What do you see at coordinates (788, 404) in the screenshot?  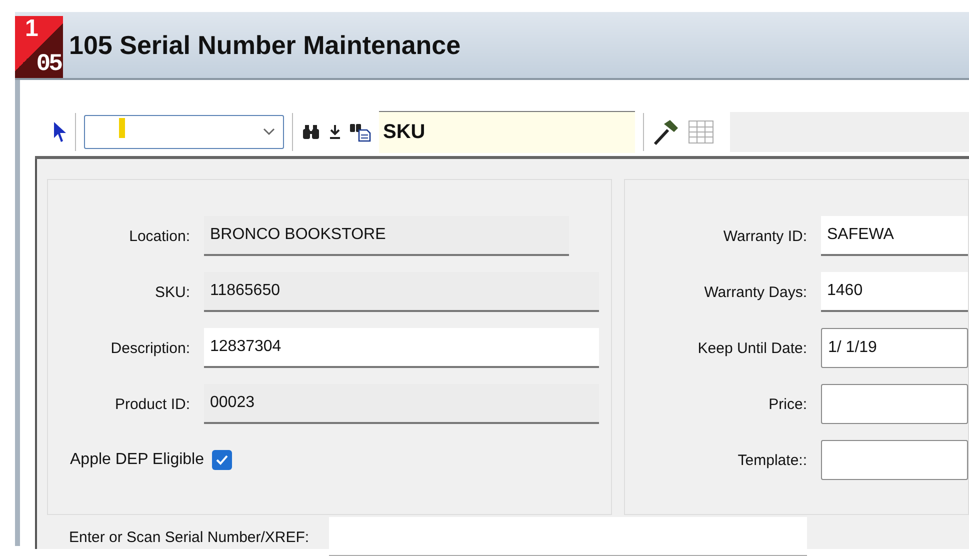 I see `field-label: Price:` at bounding box center [788, 404].